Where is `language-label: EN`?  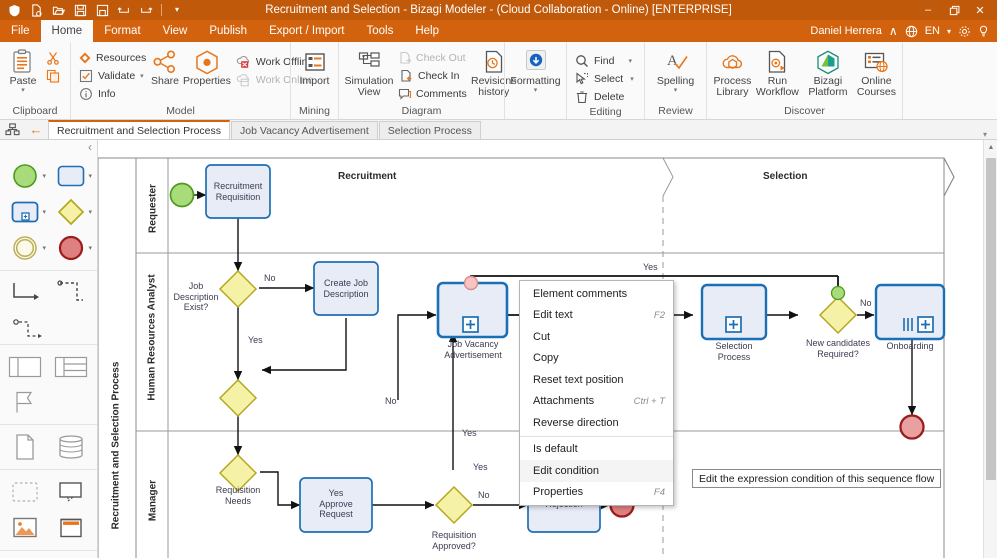 language-label: EN is located at coordinates (932, 31).